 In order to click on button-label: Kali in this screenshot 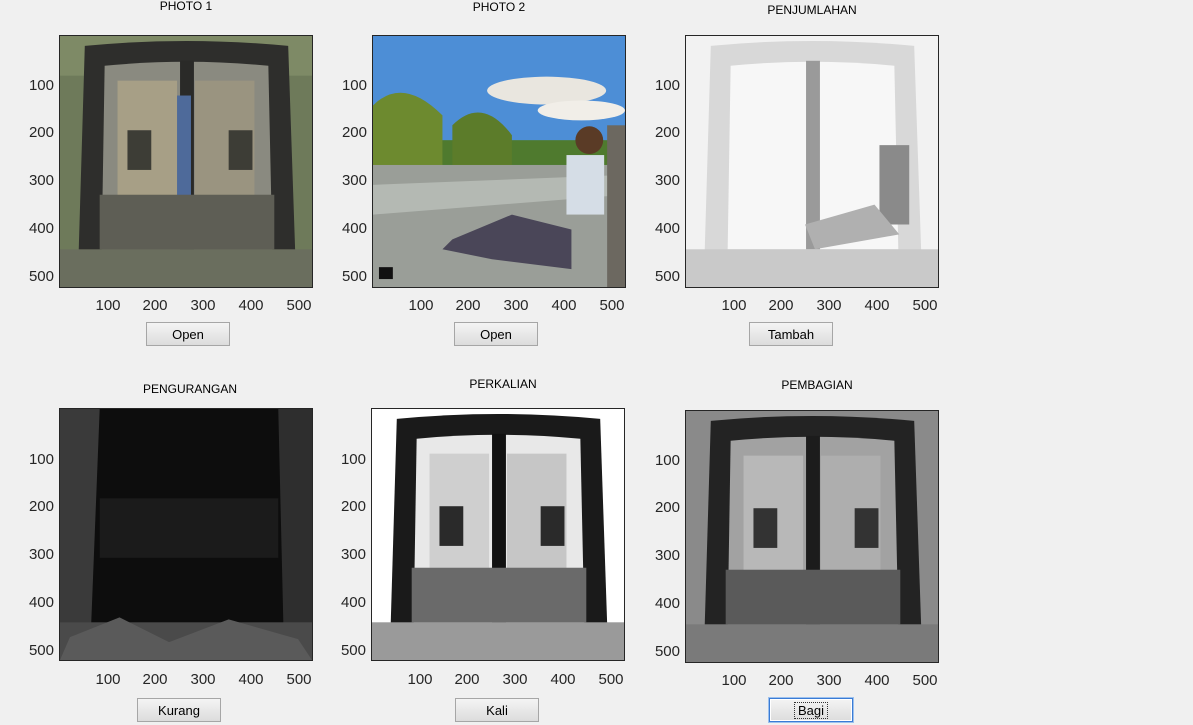, I will do `click(497, 710)`.